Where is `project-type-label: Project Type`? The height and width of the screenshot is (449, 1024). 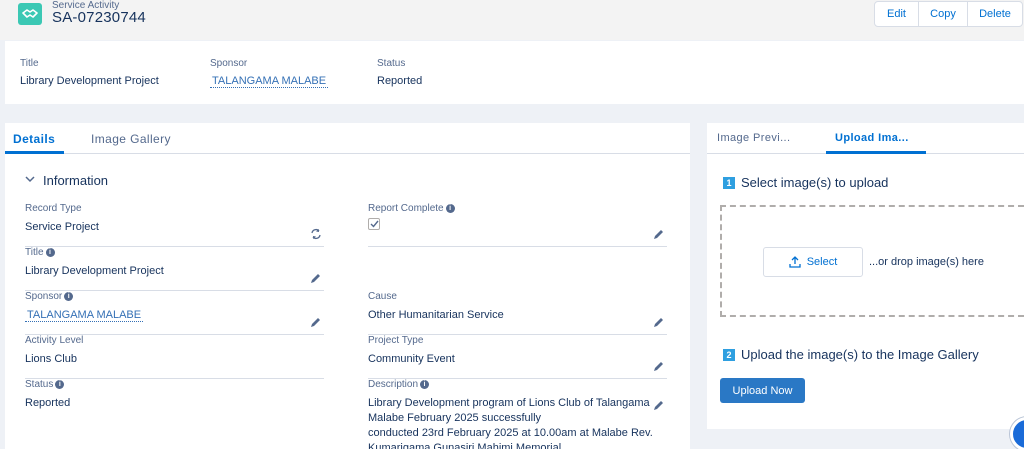 project-type-label: Project Type is located at coordinates (396, 340).